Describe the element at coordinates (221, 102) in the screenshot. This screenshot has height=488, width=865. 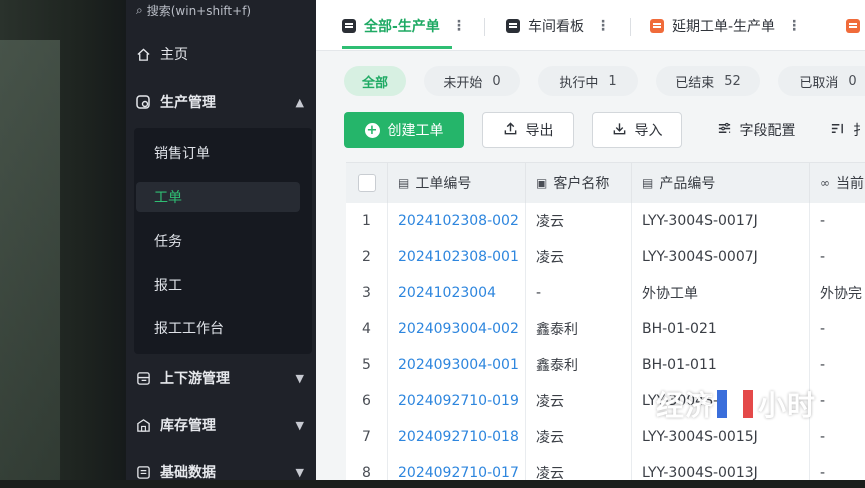
I see `nav-production: 生产管理 ▲` at that location.